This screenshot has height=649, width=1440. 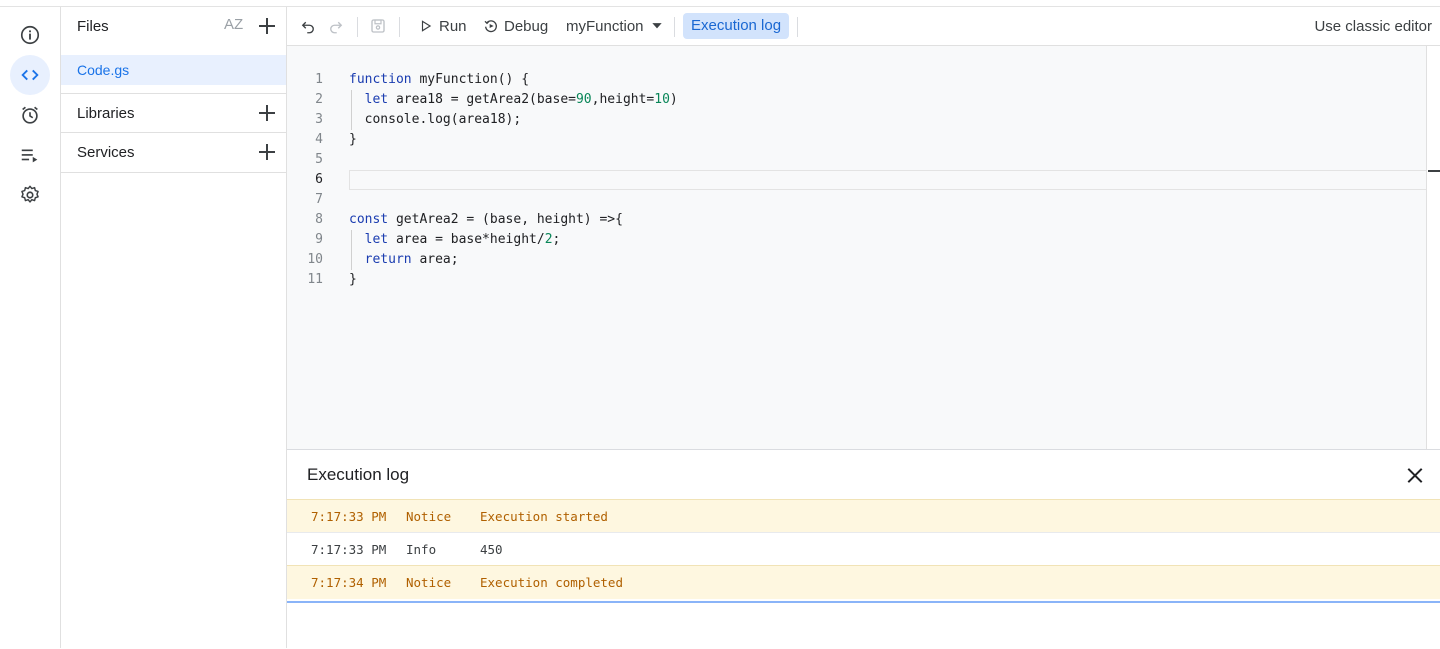 What do you see at coordinates (720, 3) in the screenshot?
I see `window-top-border` at bounding box center [720, 3].